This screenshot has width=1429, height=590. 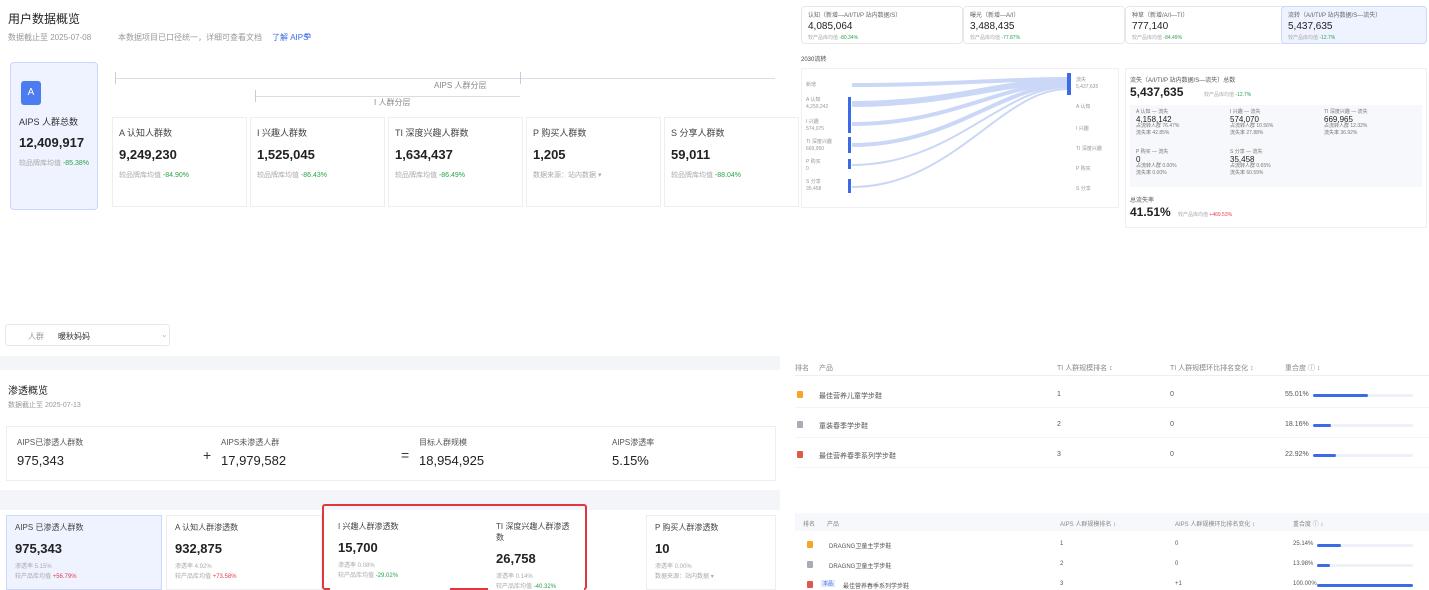 What do you see at coordinates (1221, 215) in the screenshot?
I see `rate-sub-value: +469.53%` at bounding box center [1221, 215].